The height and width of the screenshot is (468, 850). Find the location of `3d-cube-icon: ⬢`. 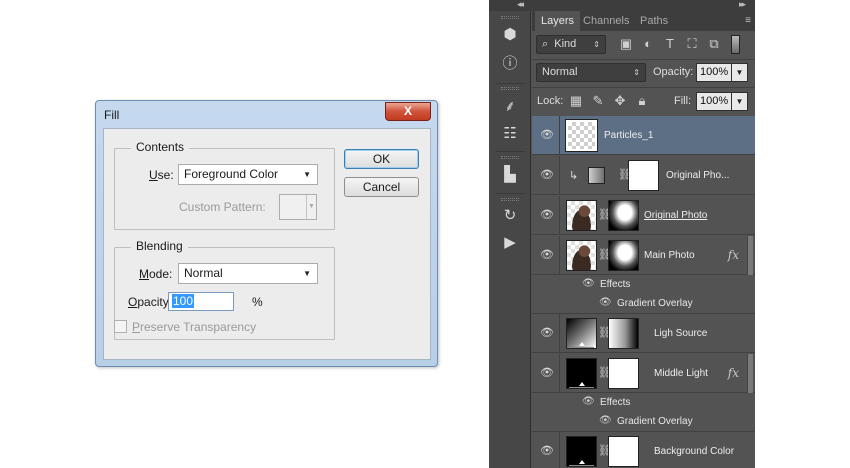

3d-cube-icon: ⬢ is located at coordinates (510, 35).